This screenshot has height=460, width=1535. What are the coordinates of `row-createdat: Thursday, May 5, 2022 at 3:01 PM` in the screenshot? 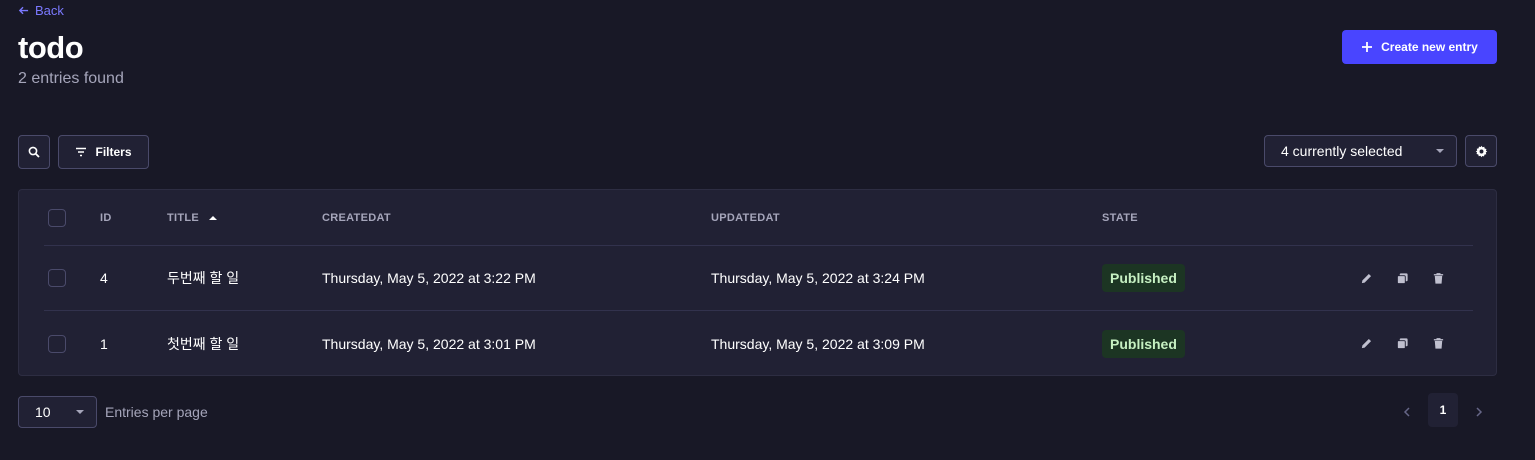 It's located at (429, 343).